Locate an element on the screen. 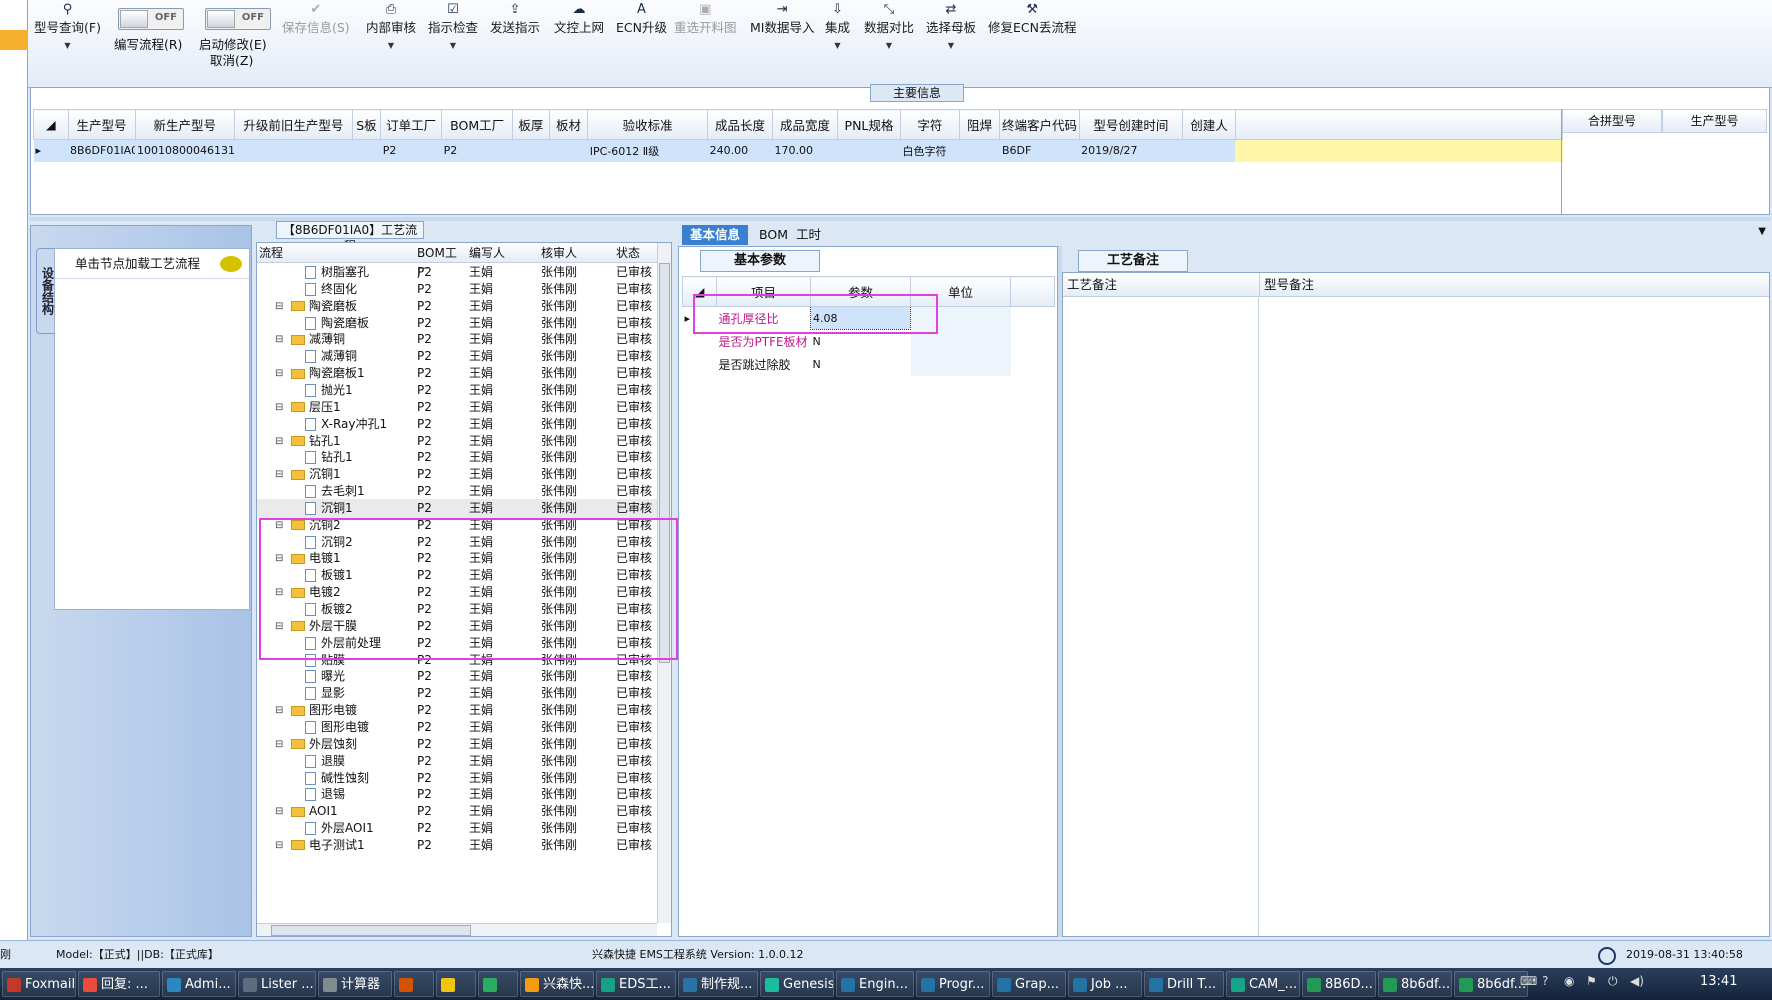 This screenshot has width=1772, height=1000. main-cell: 2019/8/27 is located at coordinates (1131, 150).